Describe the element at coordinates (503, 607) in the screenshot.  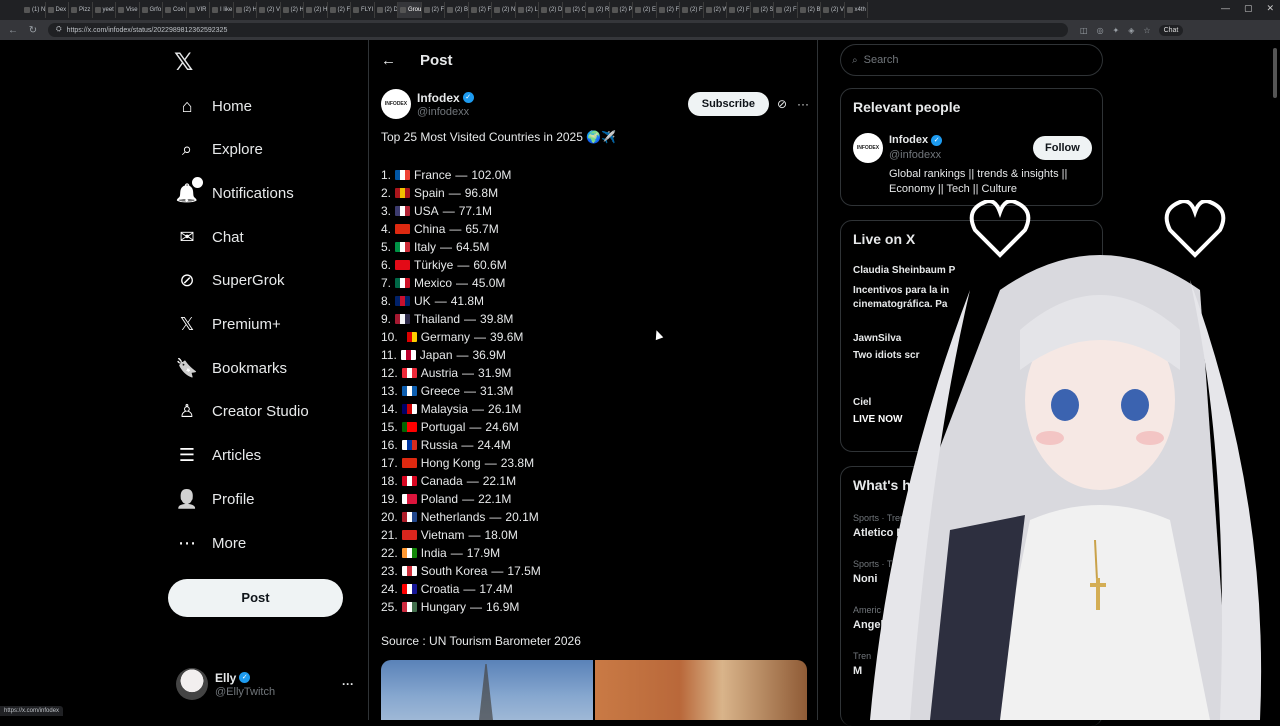
I see `visitor-count: 16.9M` at that location.